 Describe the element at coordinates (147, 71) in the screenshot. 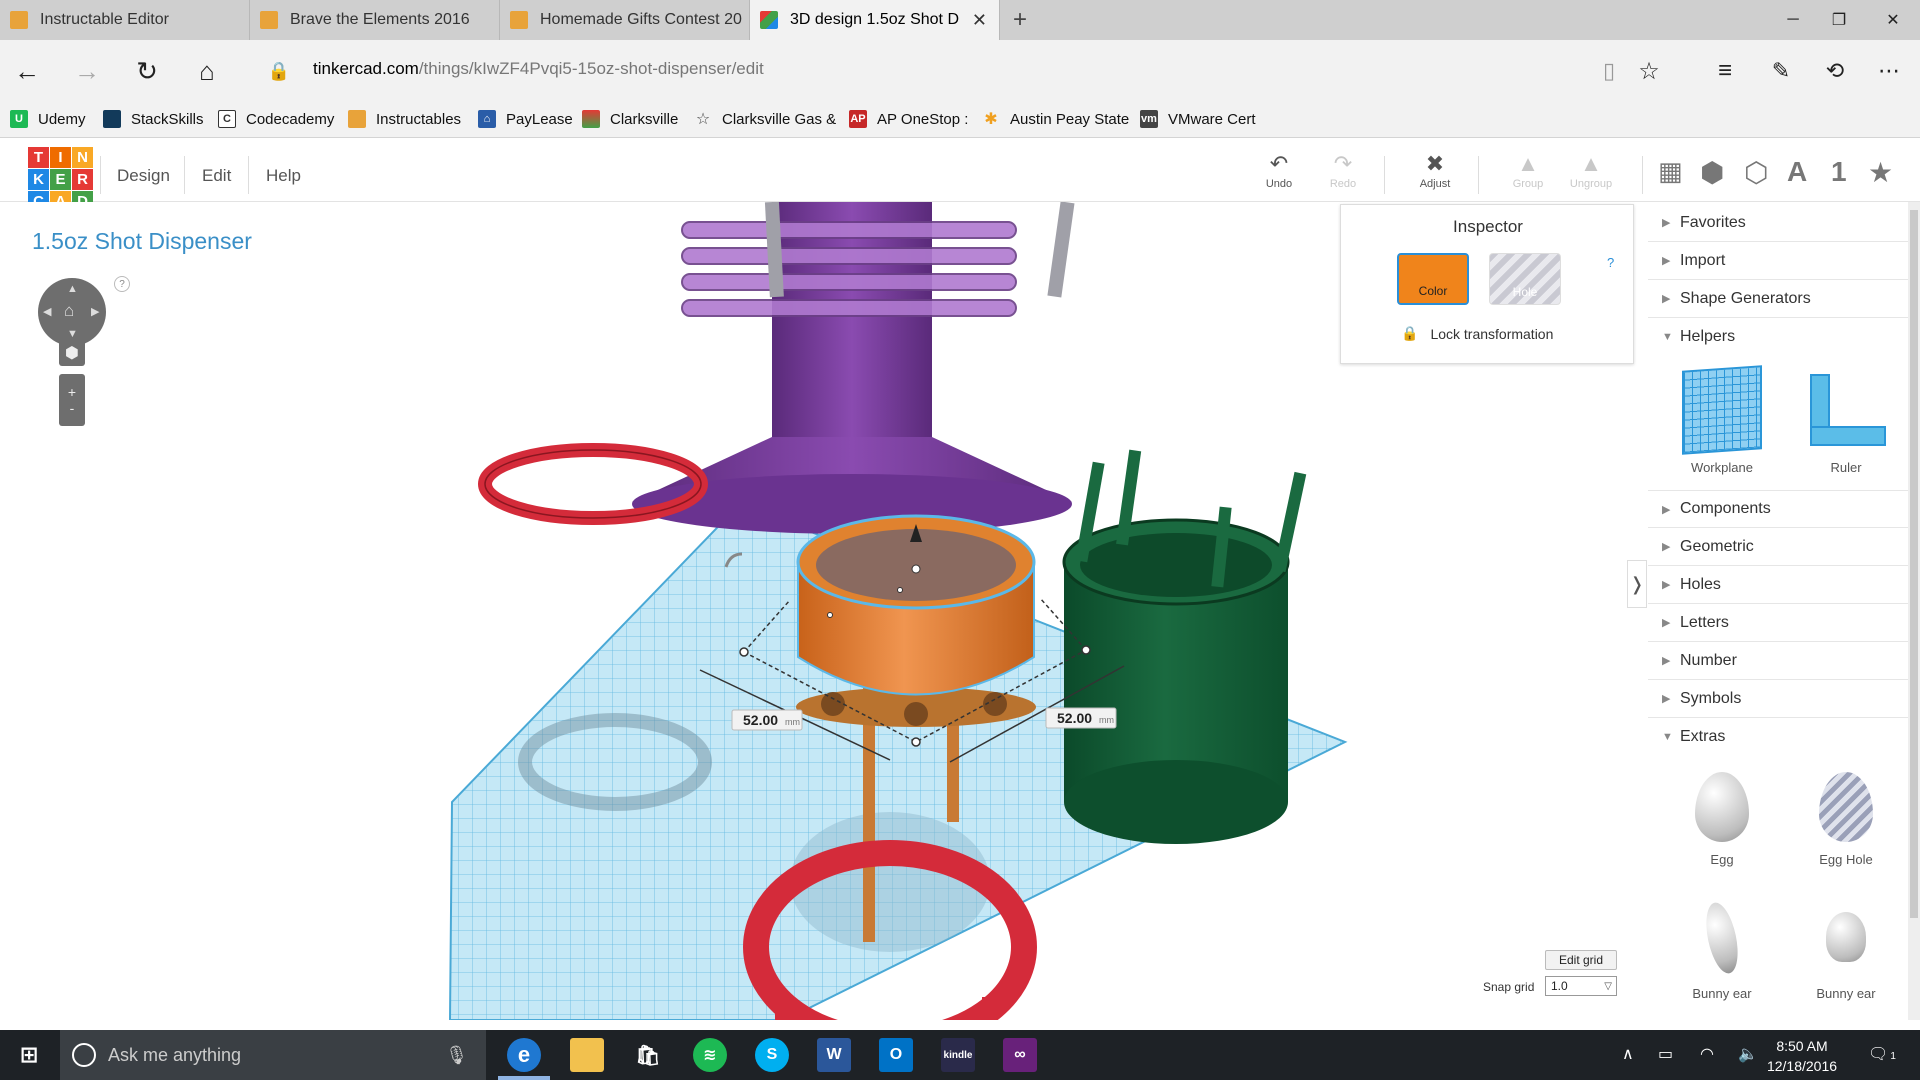

I see `refresh-icon: ↻` at that location.